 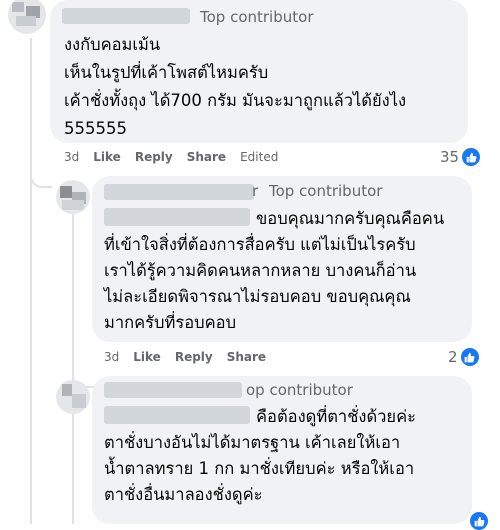 What do you see at coordinates (336, 416) in the screenshot?
I see `comment-line: คือต้องดูที่ตาชั่งด้วยค่ะ` at bounding box center [336, 416].